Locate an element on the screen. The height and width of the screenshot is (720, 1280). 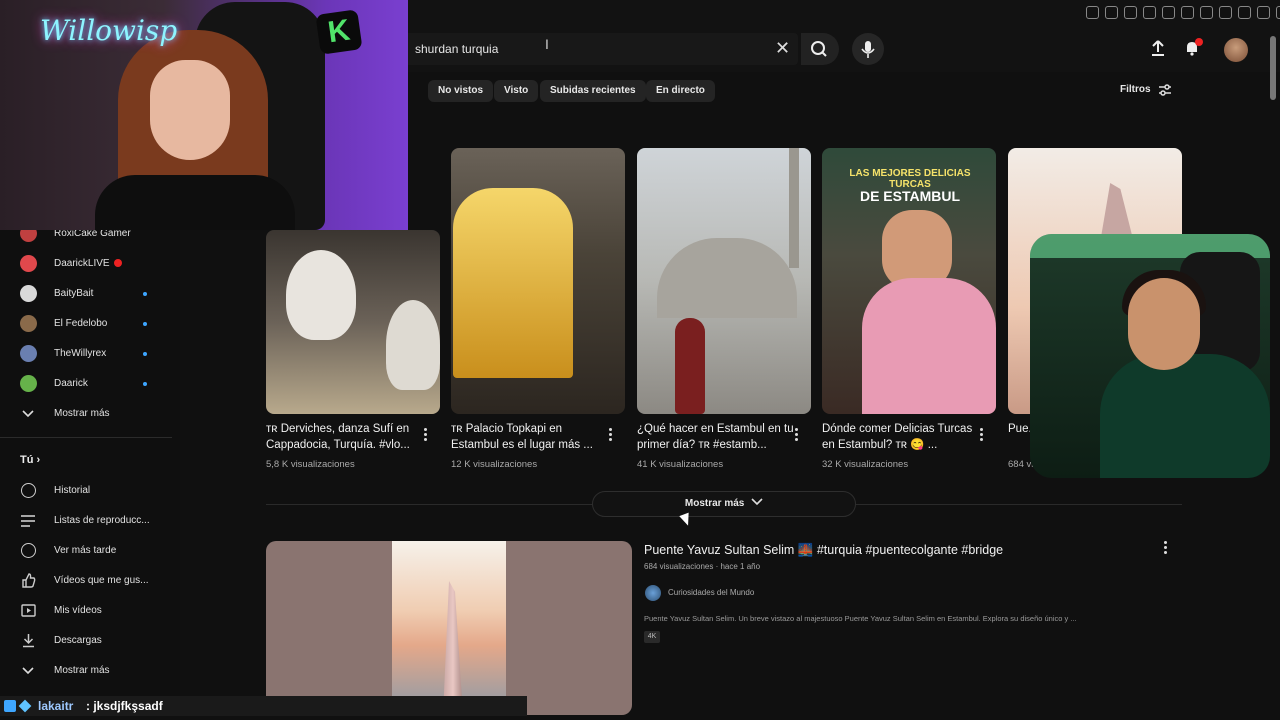
sidebar-item-my-videos: Mis vídeos is located at coordinates (90, 611).